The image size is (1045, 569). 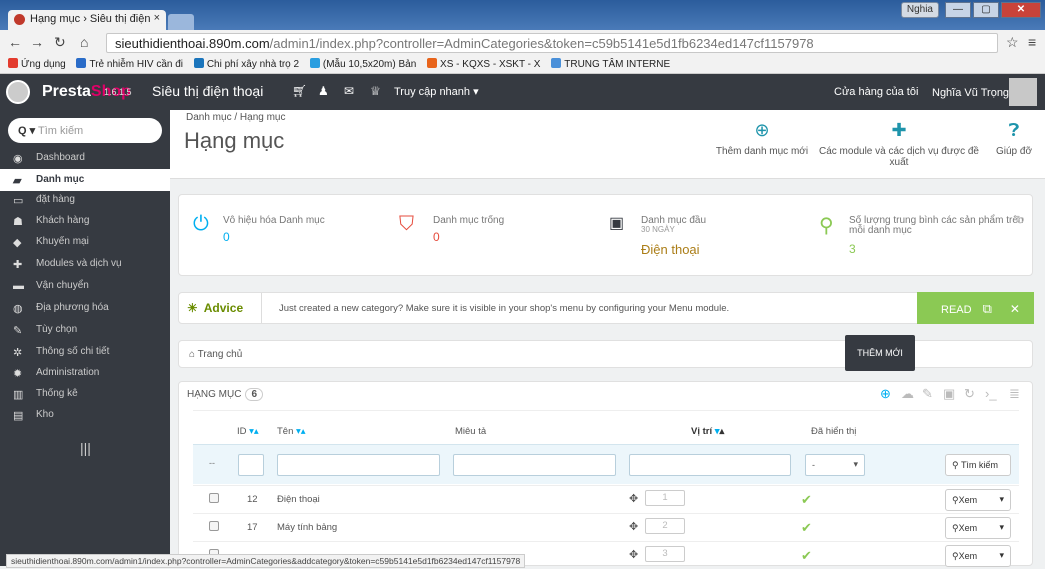 I want to click on sidebar-item-catalog: ▰ Danh mục, so click(x=85, y=180).